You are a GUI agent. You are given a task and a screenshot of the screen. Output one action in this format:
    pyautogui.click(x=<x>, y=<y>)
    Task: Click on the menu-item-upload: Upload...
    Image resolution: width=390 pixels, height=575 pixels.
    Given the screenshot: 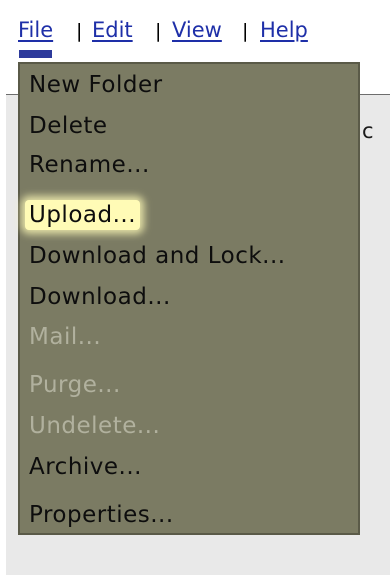 What is the action you would take?
    pyautogui.click(x=83, y=215)
    